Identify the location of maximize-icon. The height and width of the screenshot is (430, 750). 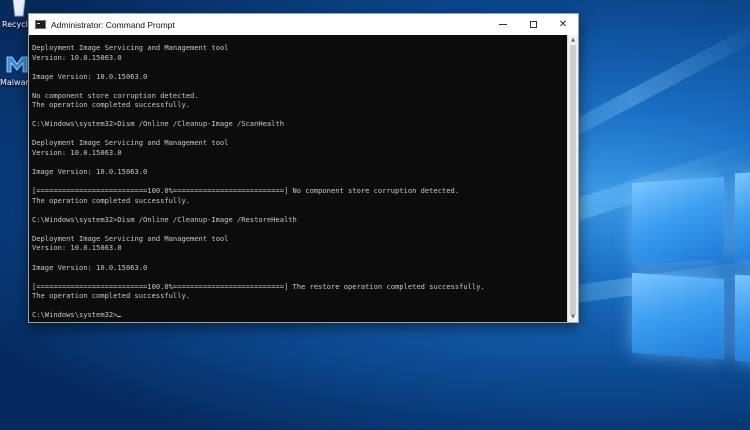
(533, 24).